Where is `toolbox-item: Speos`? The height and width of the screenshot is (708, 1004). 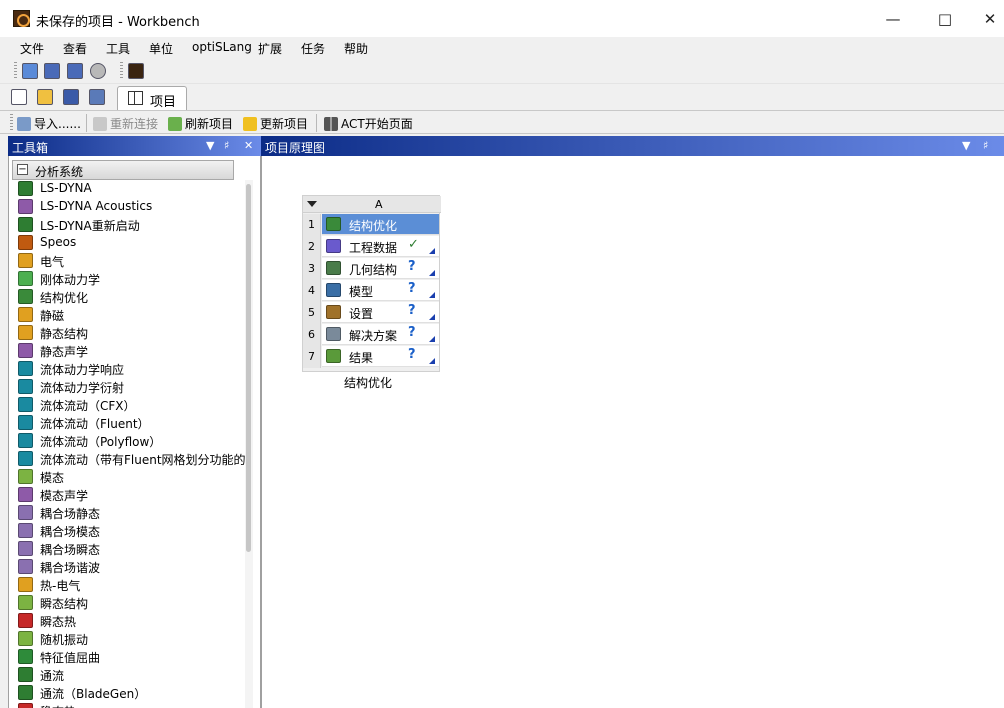
toolbox-item: Speos is located at coordinates (127, 243).